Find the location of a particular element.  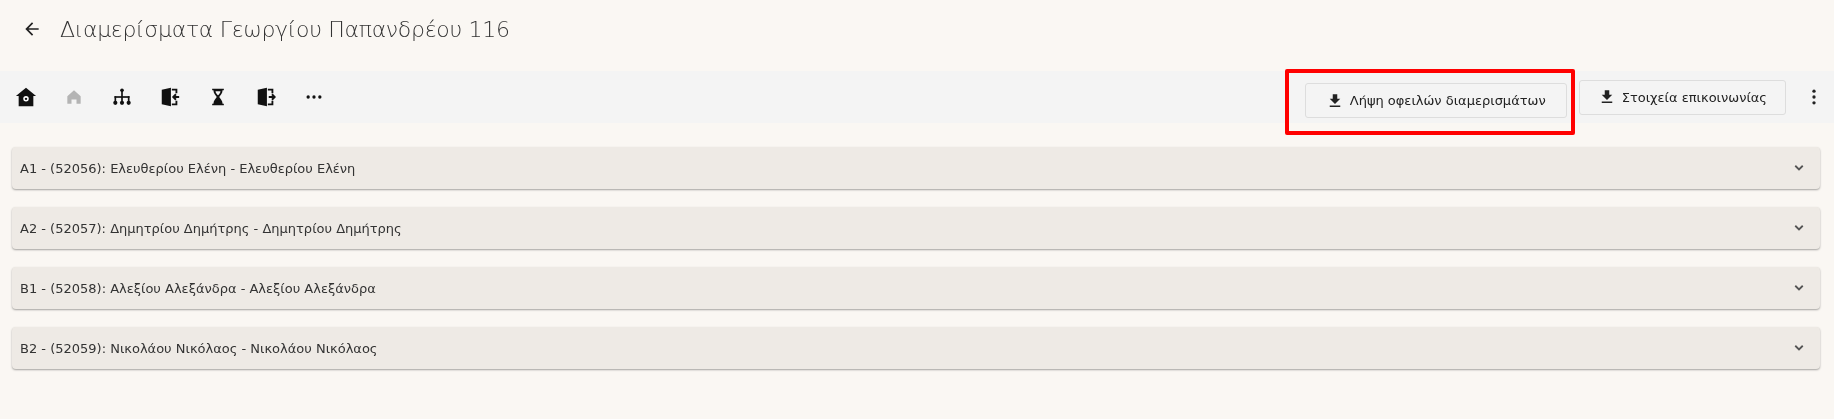

apartment-label: B1 - (52058): Αλεξίου Αλεξάνδρα - Αλεξίου Αλεξάνδρα is located at coordinates (198, 288).